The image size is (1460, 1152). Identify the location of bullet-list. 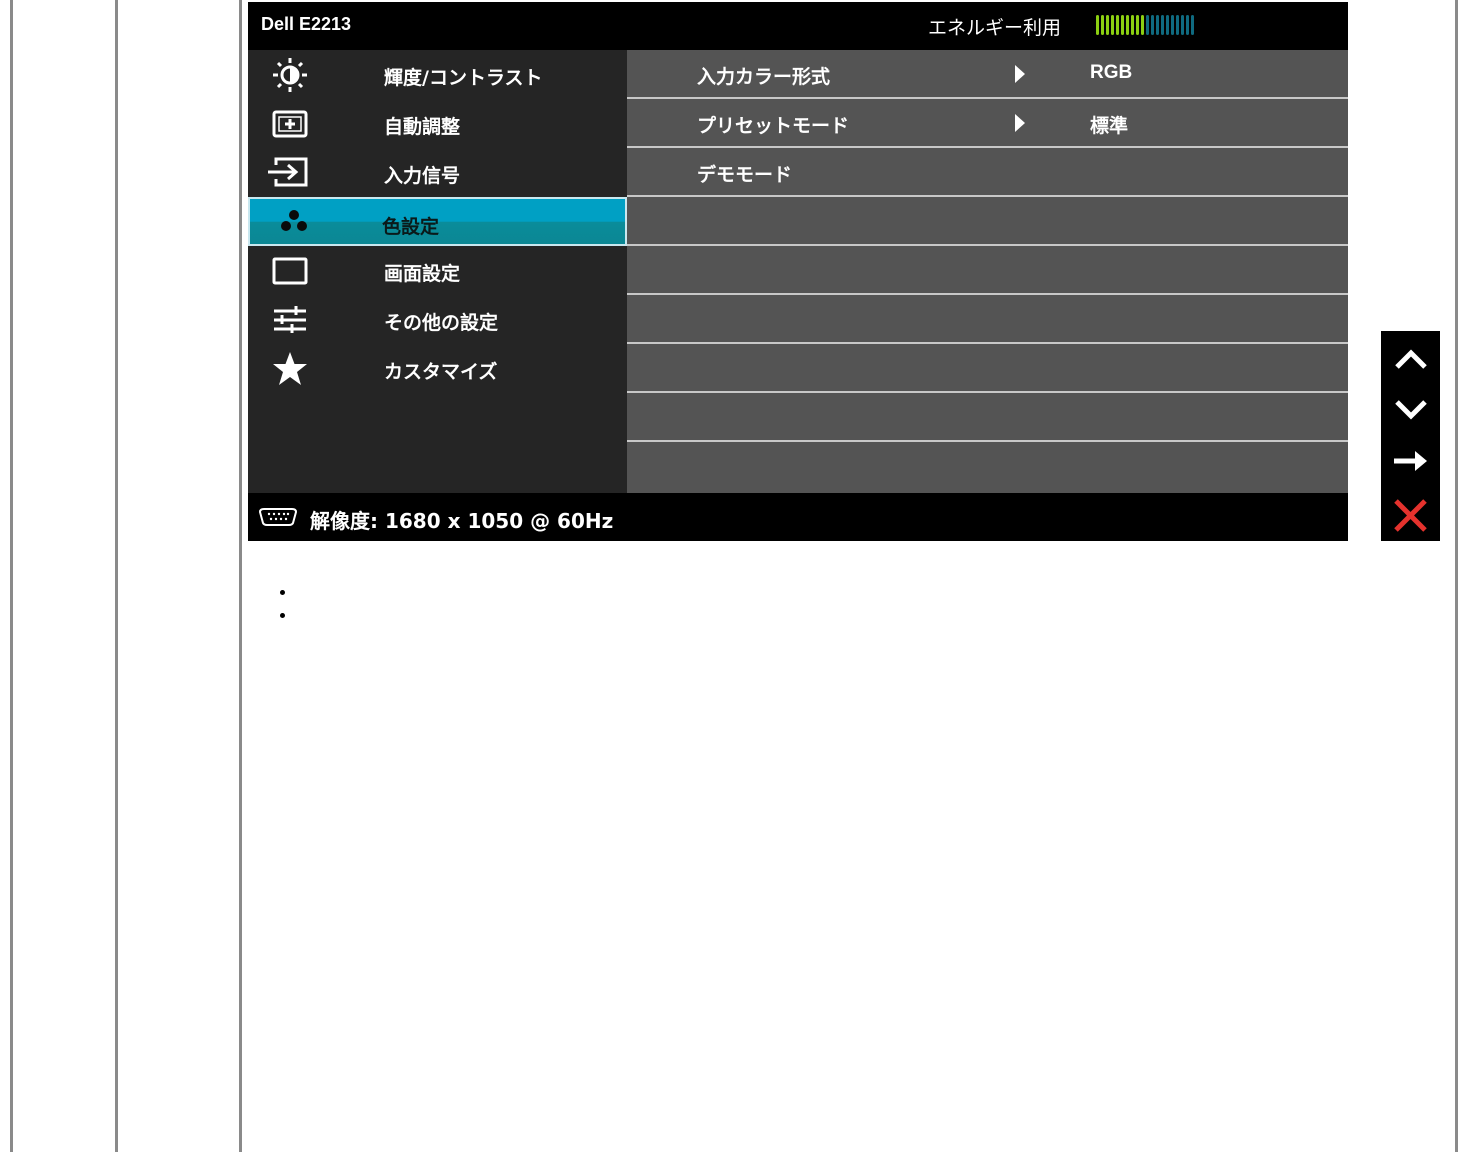
(282, 613).